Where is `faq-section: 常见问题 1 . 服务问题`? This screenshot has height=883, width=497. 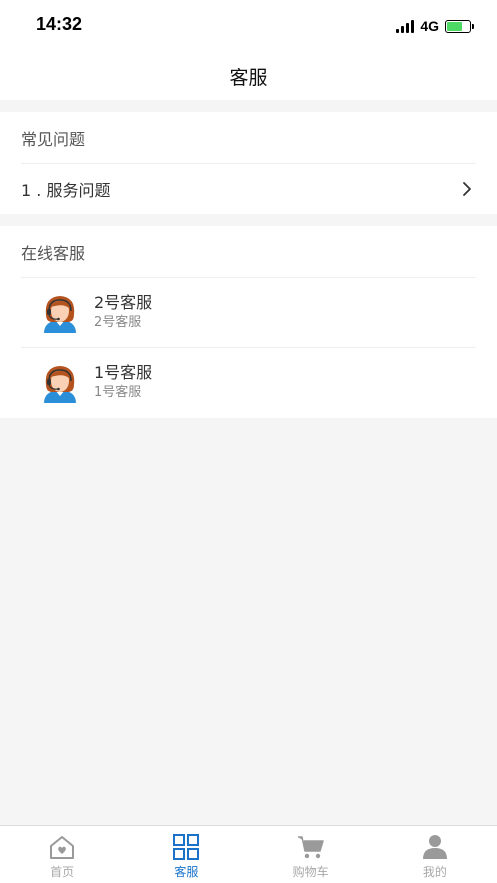
faq-section: 常见问题 1 . 服务问题 is located at coordinates (248, 163).